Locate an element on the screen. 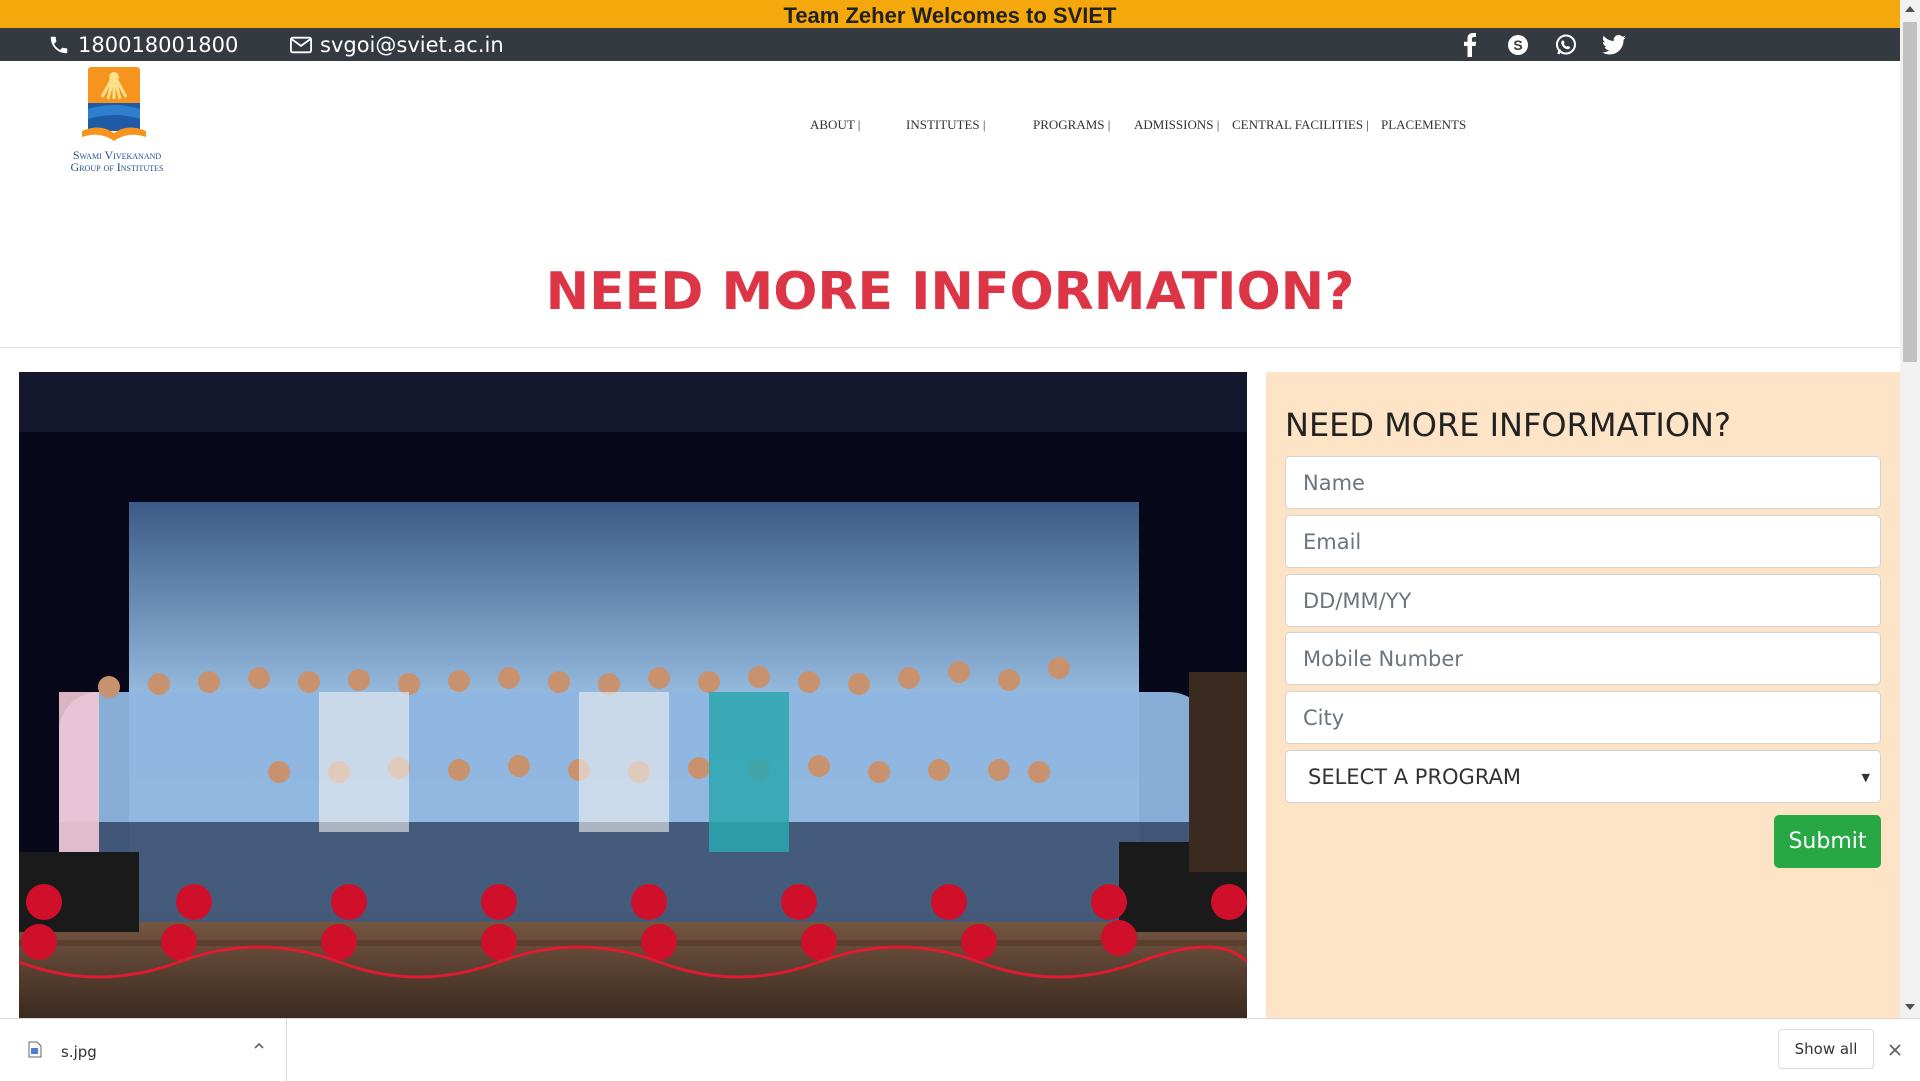  skype-icon: S is located at coordinates (1518, 45).